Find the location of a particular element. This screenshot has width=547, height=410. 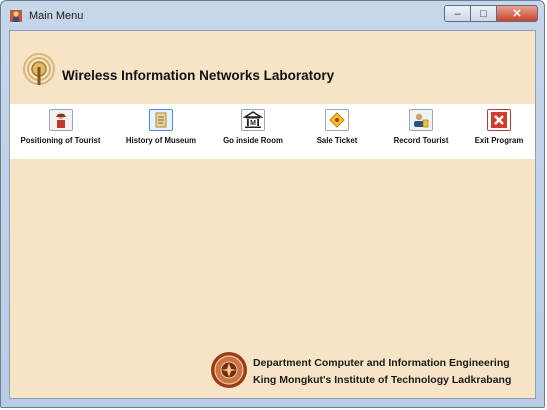

toolbar-label: Record Tourist is located at coordinates (421, 140).